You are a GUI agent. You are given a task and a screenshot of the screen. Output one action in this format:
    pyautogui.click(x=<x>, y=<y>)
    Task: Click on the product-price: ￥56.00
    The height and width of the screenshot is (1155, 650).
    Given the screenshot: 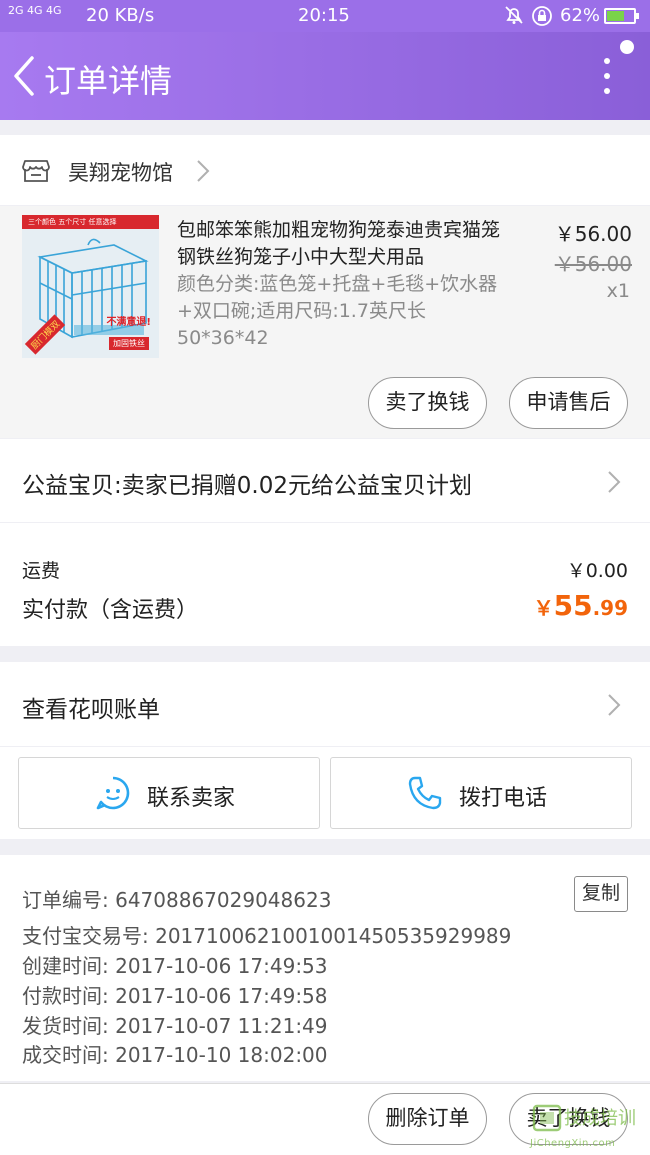 What is the action you would take?
    pyautogui.click(x=593, y=234)
    